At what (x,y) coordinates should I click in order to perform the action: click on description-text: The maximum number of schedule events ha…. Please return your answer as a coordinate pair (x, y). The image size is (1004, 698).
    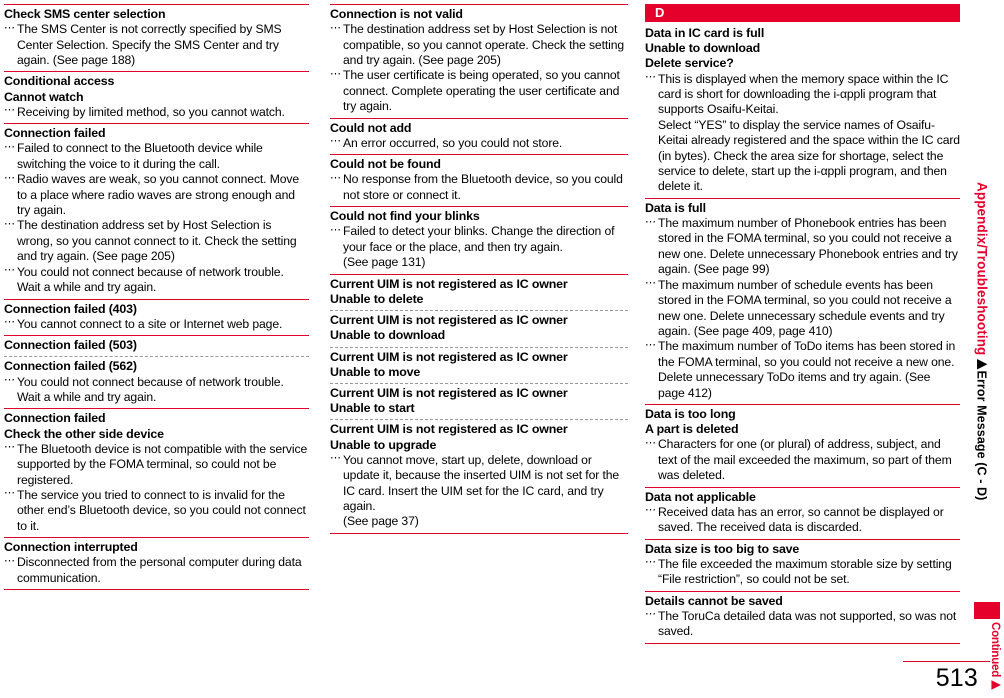
    Looking at the image, I should click on (809, 309).